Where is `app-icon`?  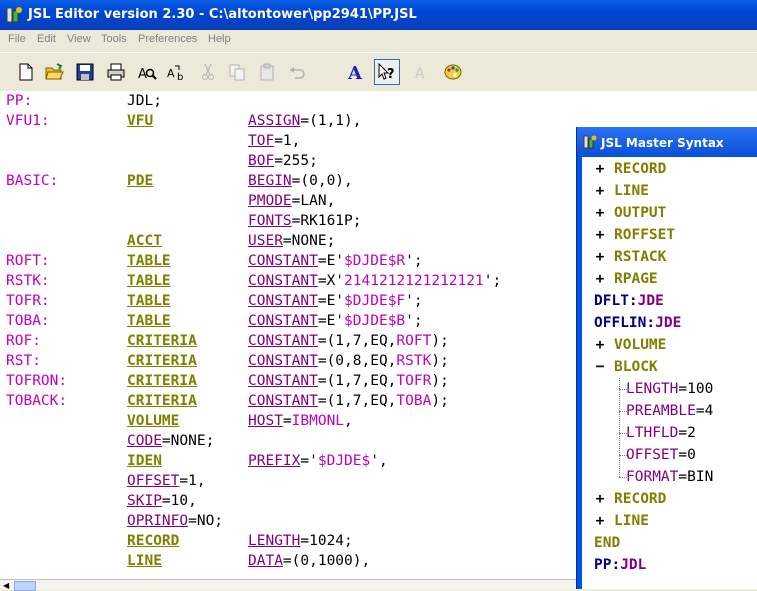
app-icon is located at coordinates (14, 15).